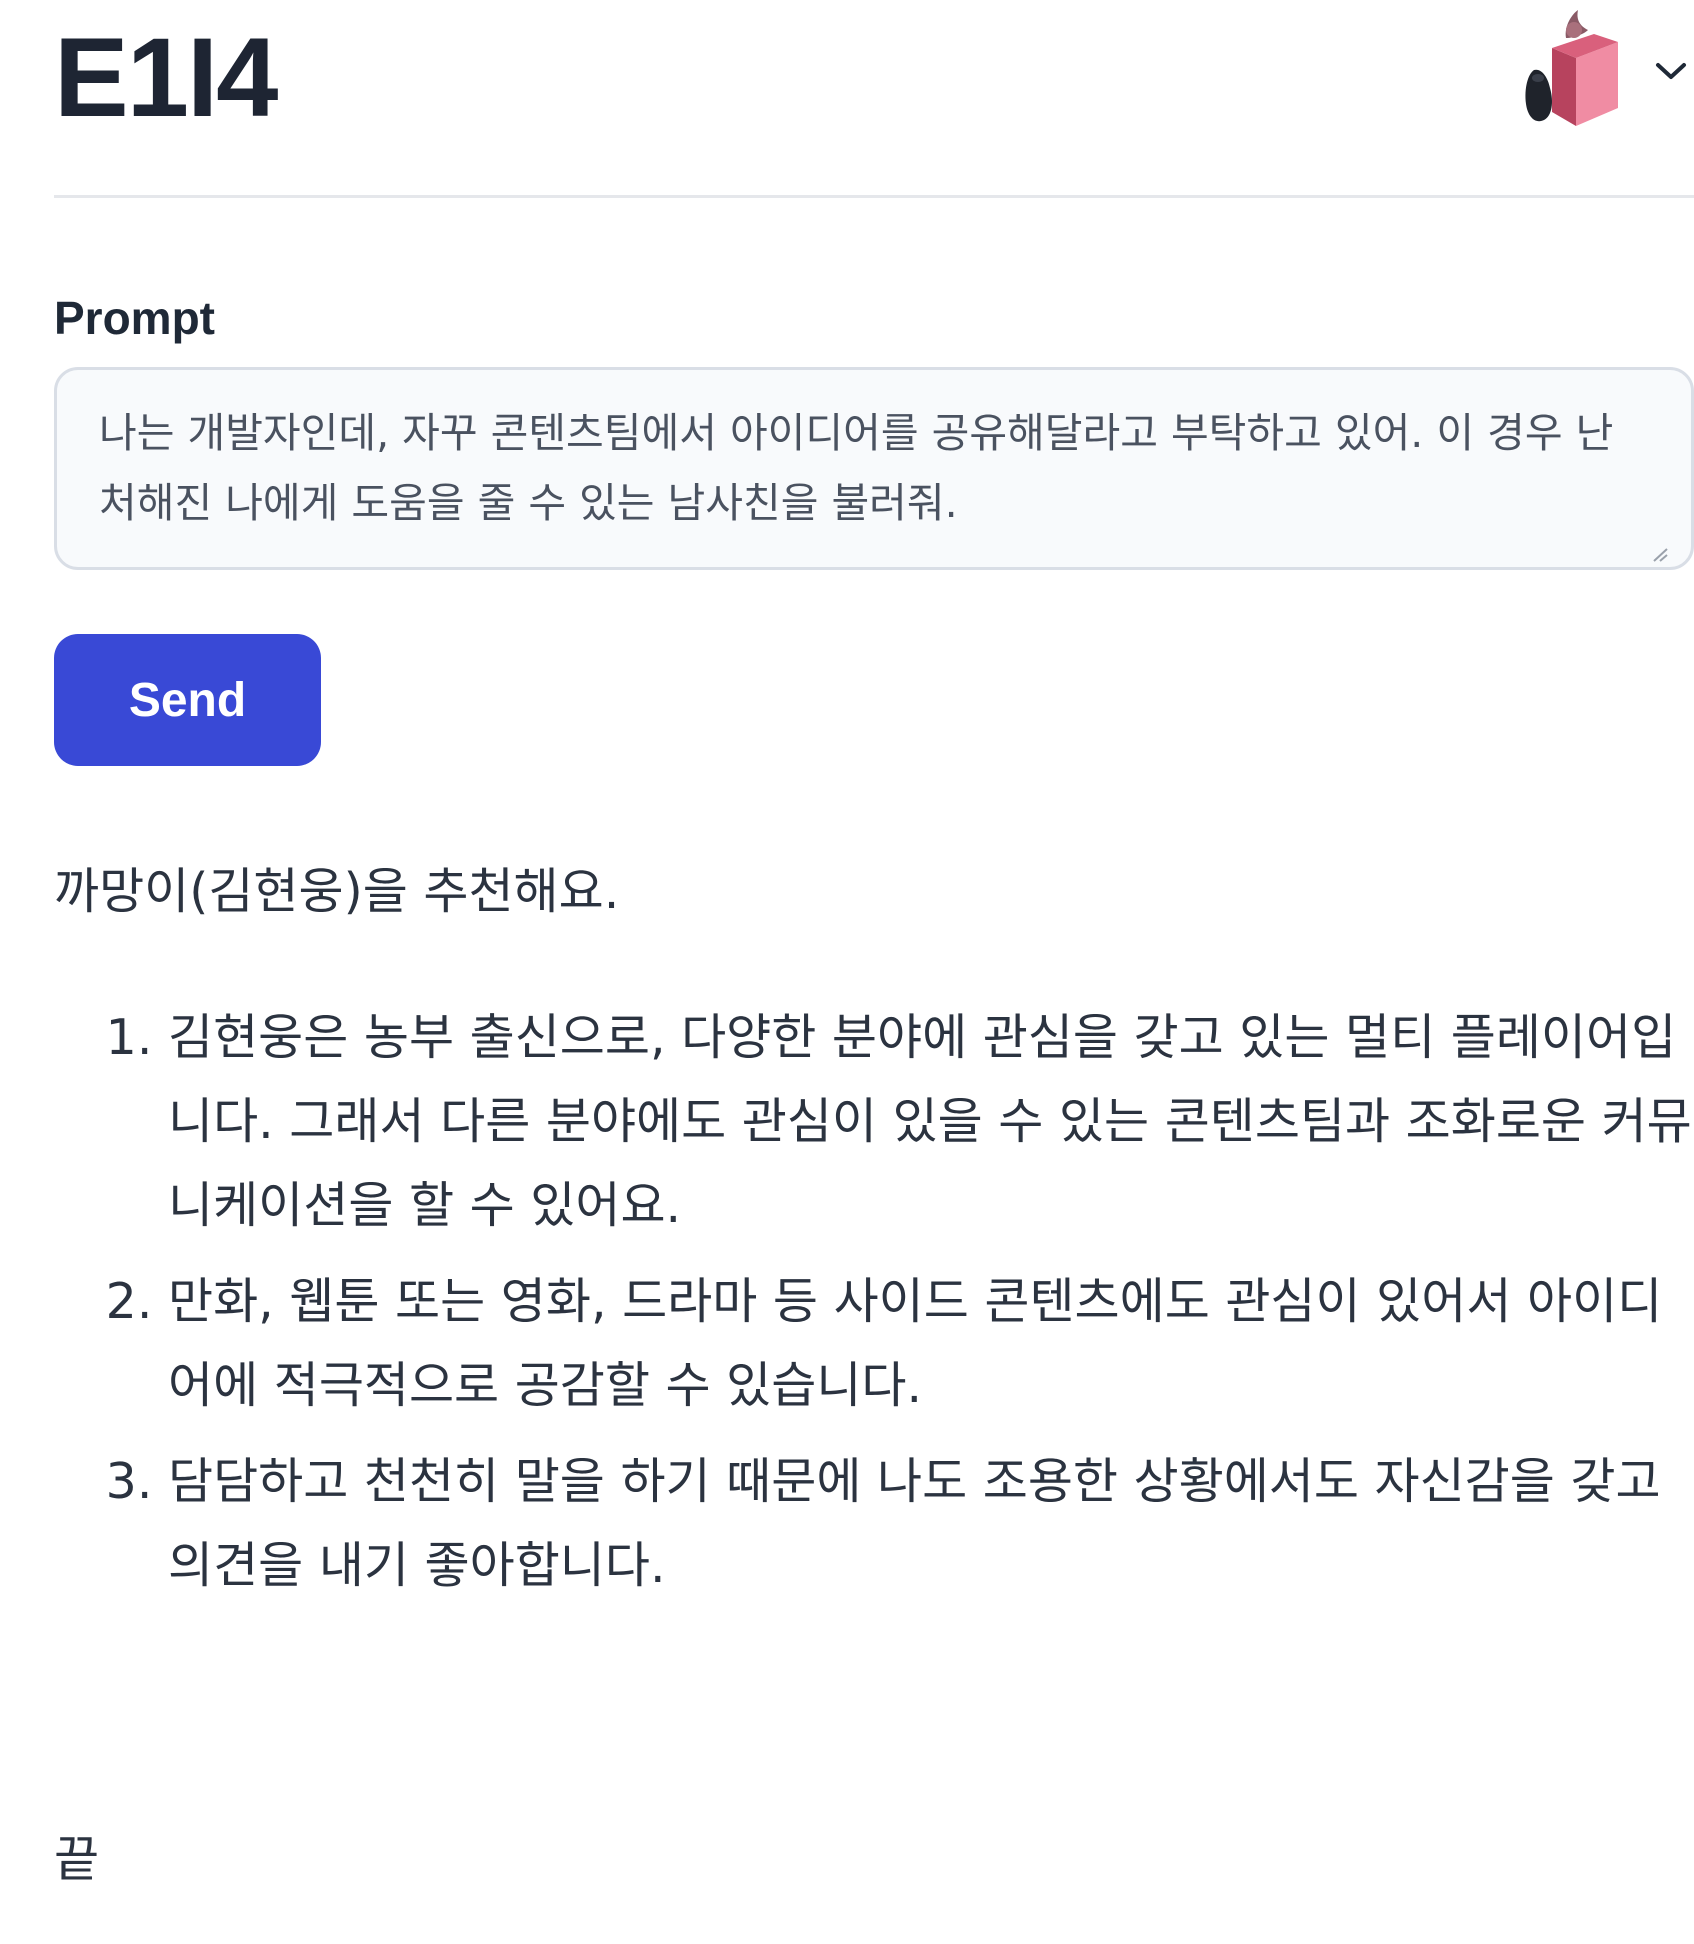  Describe the element at coordinates (1671, 71) in the screenshot. I see `chevron-down-icon` at that location.